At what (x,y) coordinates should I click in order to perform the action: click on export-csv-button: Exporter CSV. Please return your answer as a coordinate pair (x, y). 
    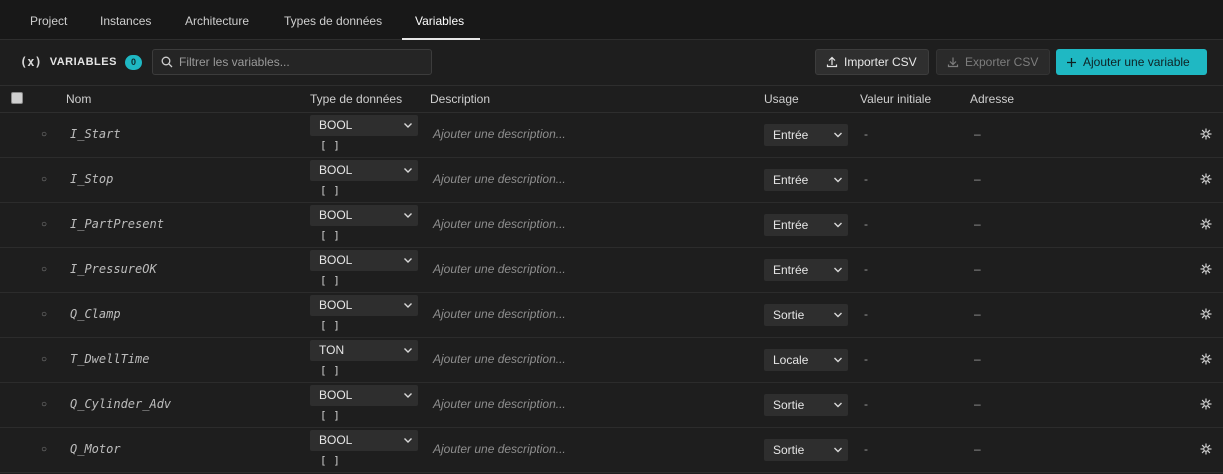
    Looking at the image, I should click on (993, 62).